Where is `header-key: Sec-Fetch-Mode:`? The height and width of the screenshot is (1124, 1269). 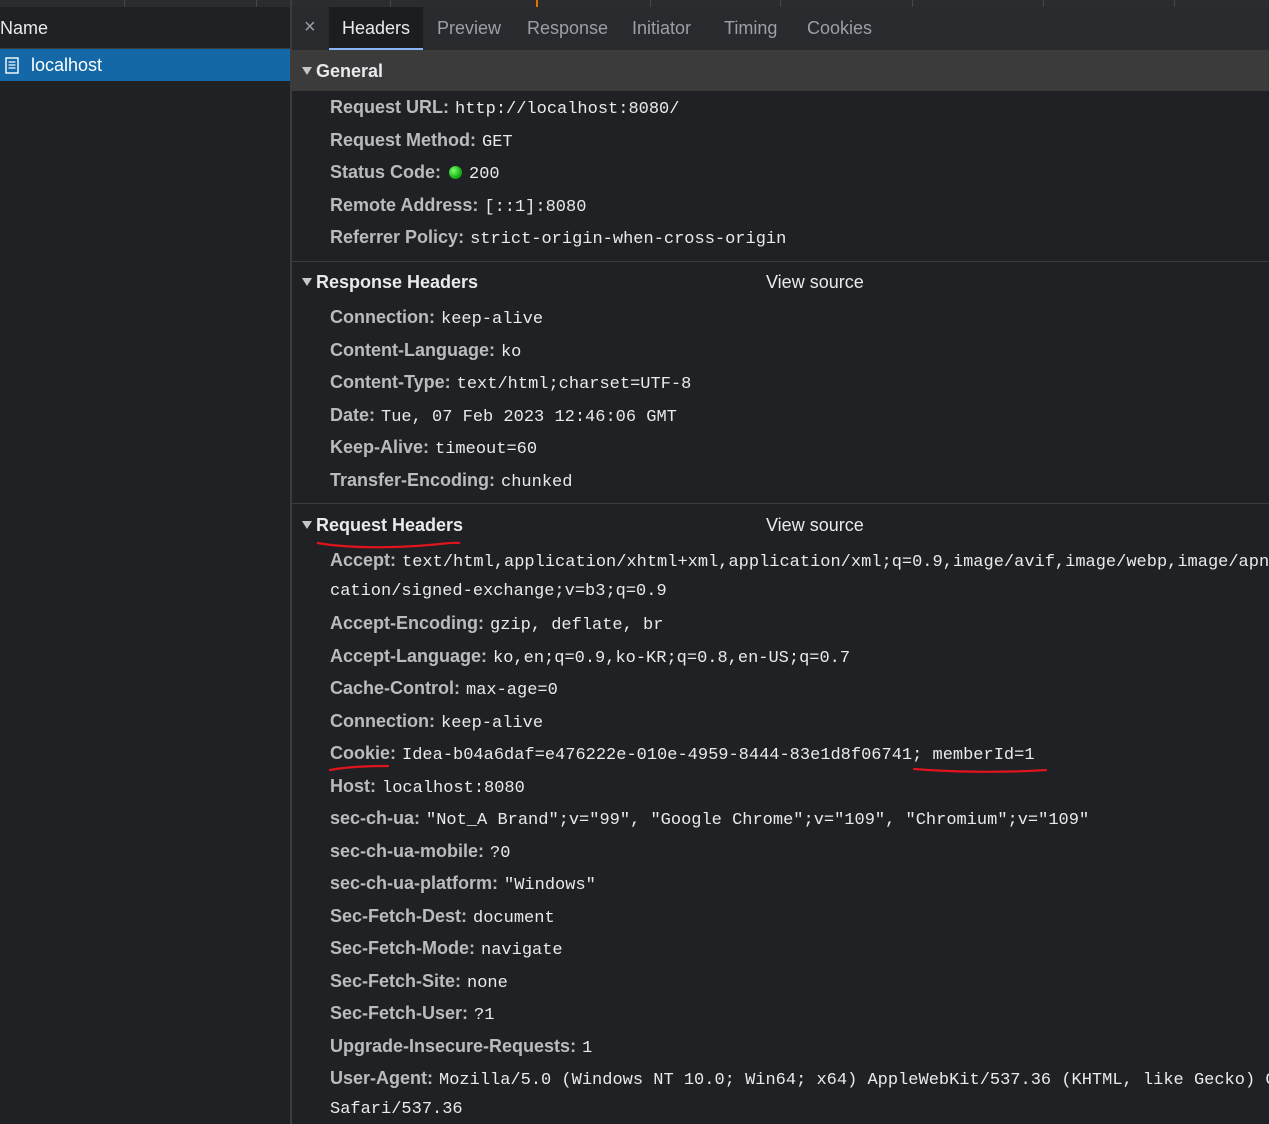 header-key: Sec-Fetch-Mode: is located at coordinates (403, 948).